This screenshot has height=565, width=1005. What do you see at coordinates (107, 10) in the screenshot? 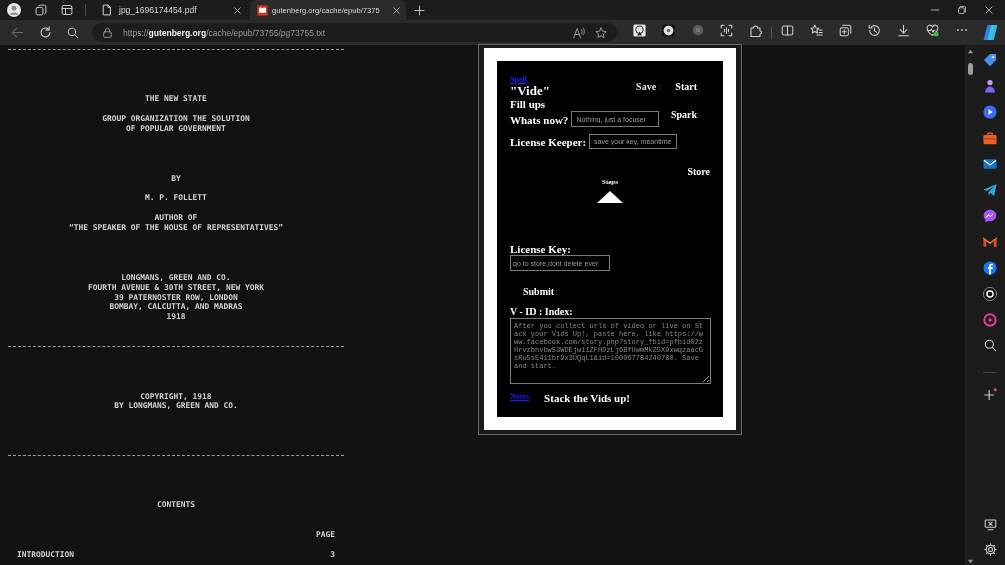
I see `document-icon` at bounding box center [107, 10].